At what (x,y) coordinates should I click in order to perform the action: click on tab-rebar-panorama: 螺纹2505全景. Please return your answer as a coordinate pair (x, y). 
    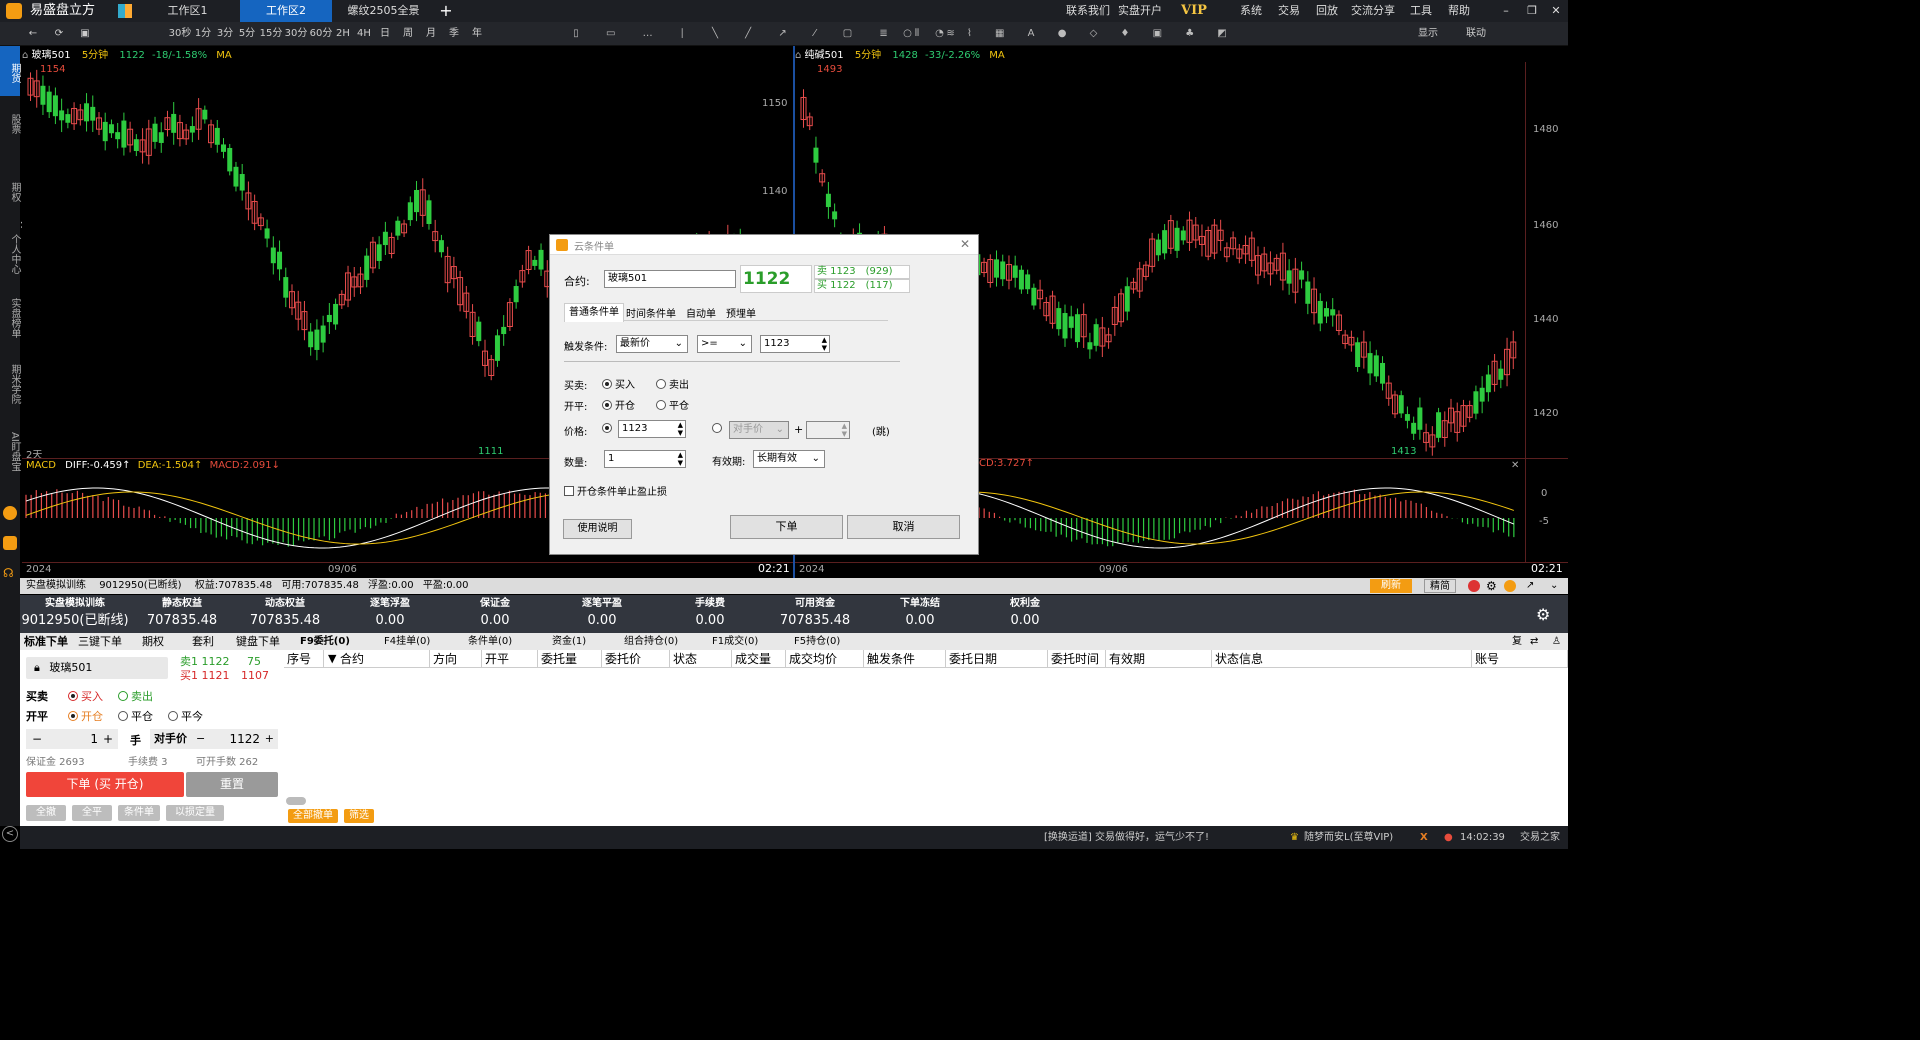
    Looking at the image, I should click on (383, 11).